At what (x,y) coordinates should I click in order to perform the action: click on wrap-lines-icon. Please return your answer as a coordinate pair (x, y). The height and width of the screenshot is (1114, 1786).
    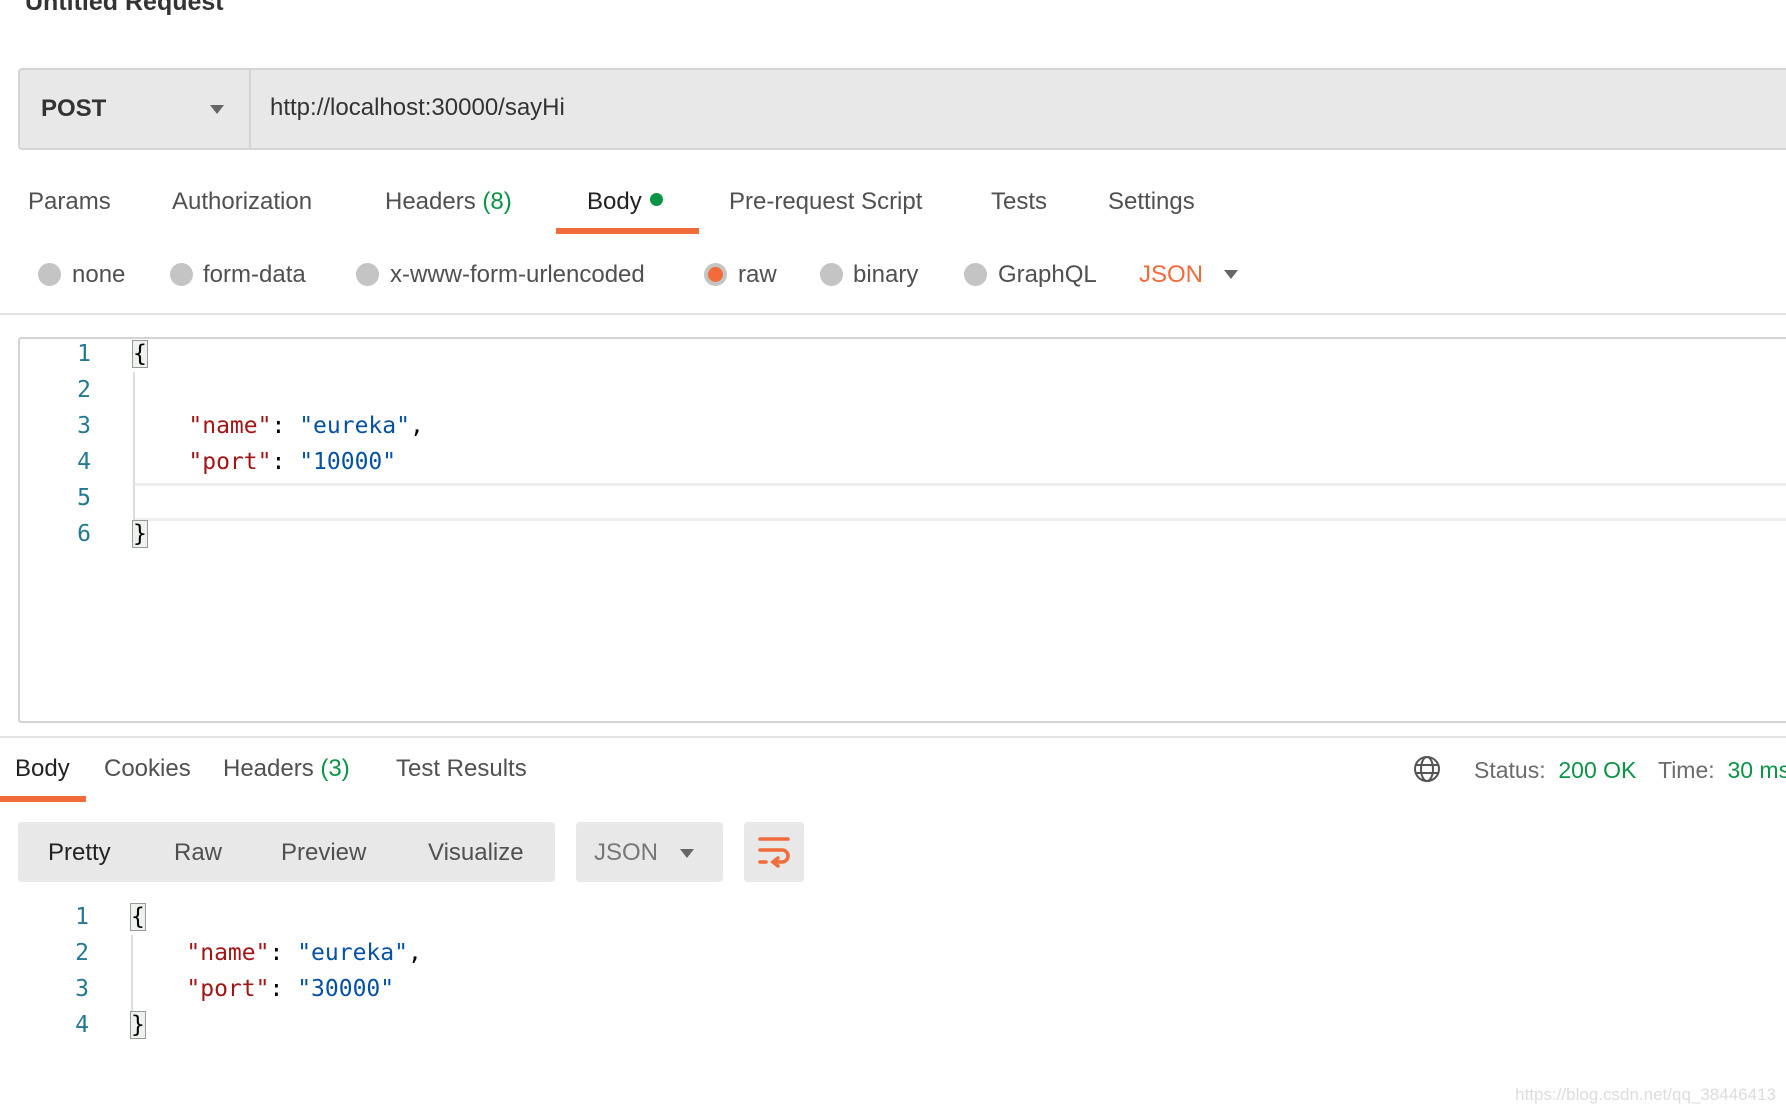
    Looking at the image, I should click on (774, 852).